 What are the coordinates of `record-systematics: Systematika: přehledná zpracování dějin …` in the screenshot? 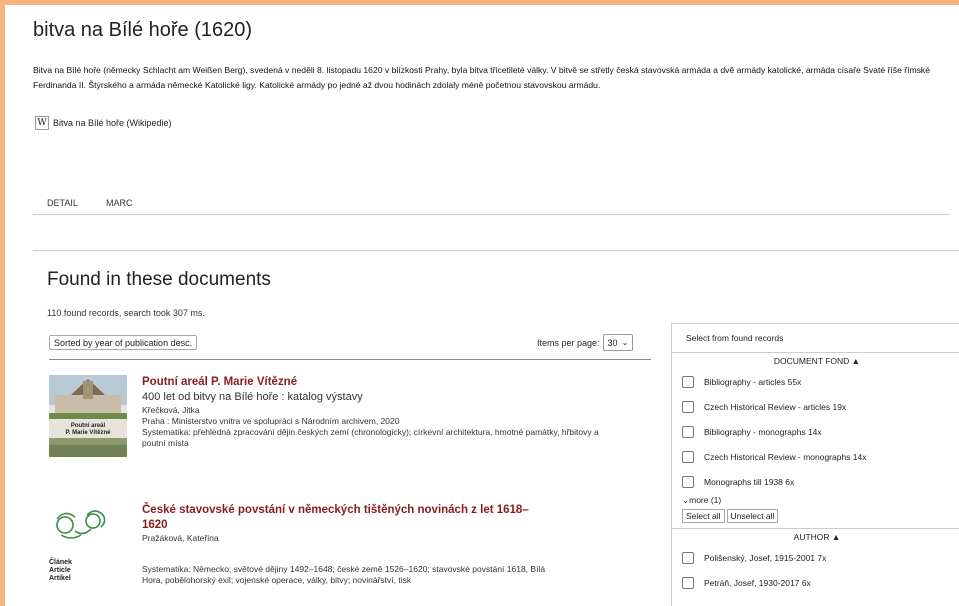 It's located at (370, 437).